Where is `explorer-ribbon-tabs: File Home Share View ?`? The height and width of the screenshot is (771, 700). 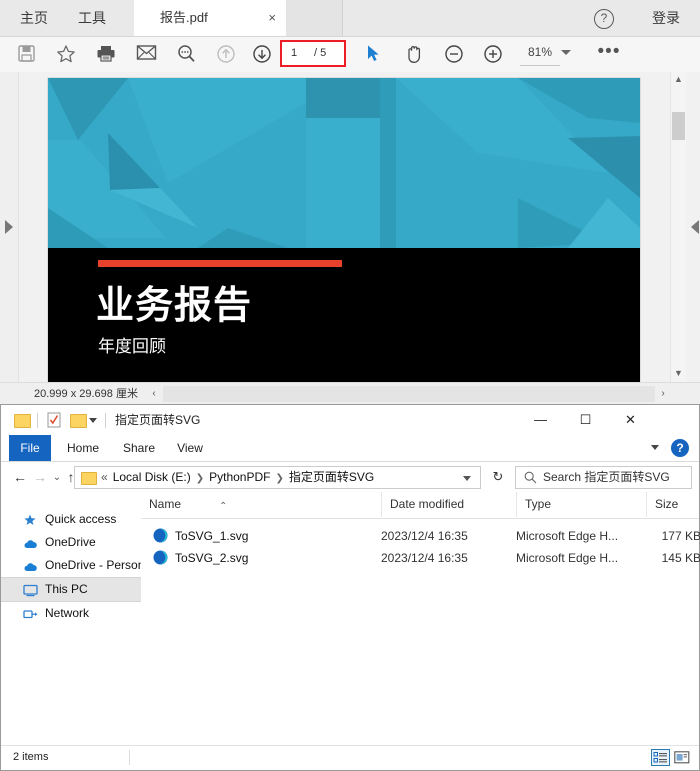
explorer-ribbon-tabs: File Home Share View ? is located at coordinates (350, 448).